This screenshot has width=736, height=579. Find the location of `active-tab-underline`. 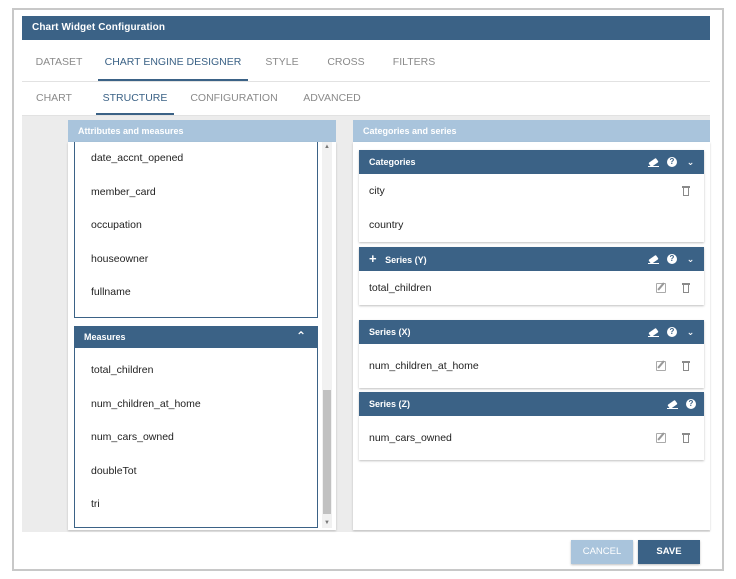

active-tab-underline is located at coordinates (173, 80).